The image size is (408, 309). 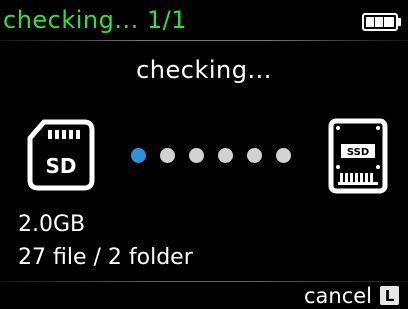 I want to click on progress-dots, so click(x=211, y=156).